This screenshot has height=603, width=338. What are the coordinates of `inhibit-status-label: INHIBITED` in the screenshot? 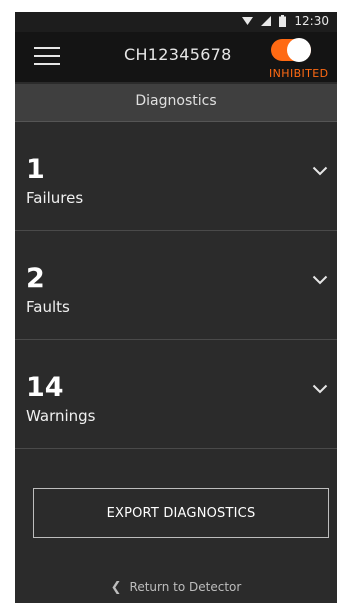 It's located at (299, 73).